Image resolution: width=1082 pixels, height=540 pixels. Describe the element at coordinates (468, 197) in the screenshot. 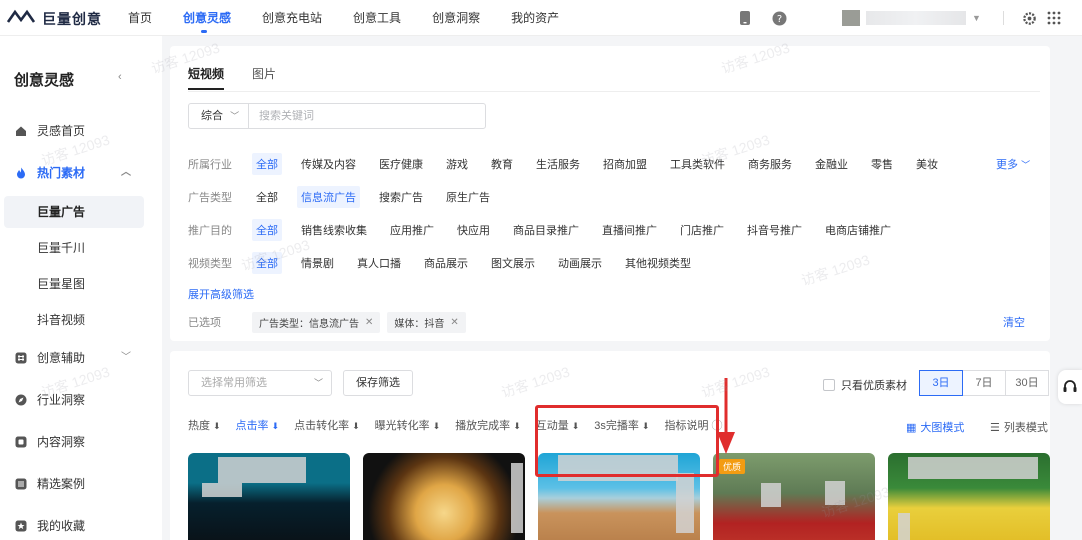

I see `ad-type-option: 原生广告` at that location.